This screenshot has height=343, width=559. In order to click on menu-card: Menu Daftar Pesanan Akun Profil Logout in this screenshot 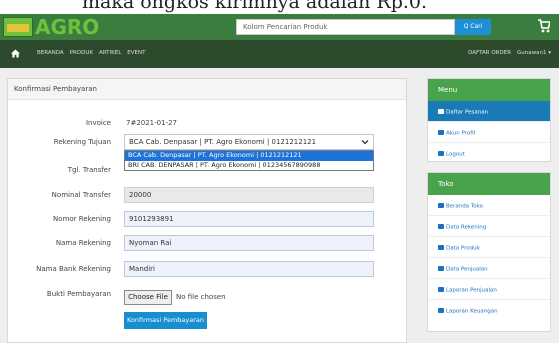, I will do `click(489, 120)`.